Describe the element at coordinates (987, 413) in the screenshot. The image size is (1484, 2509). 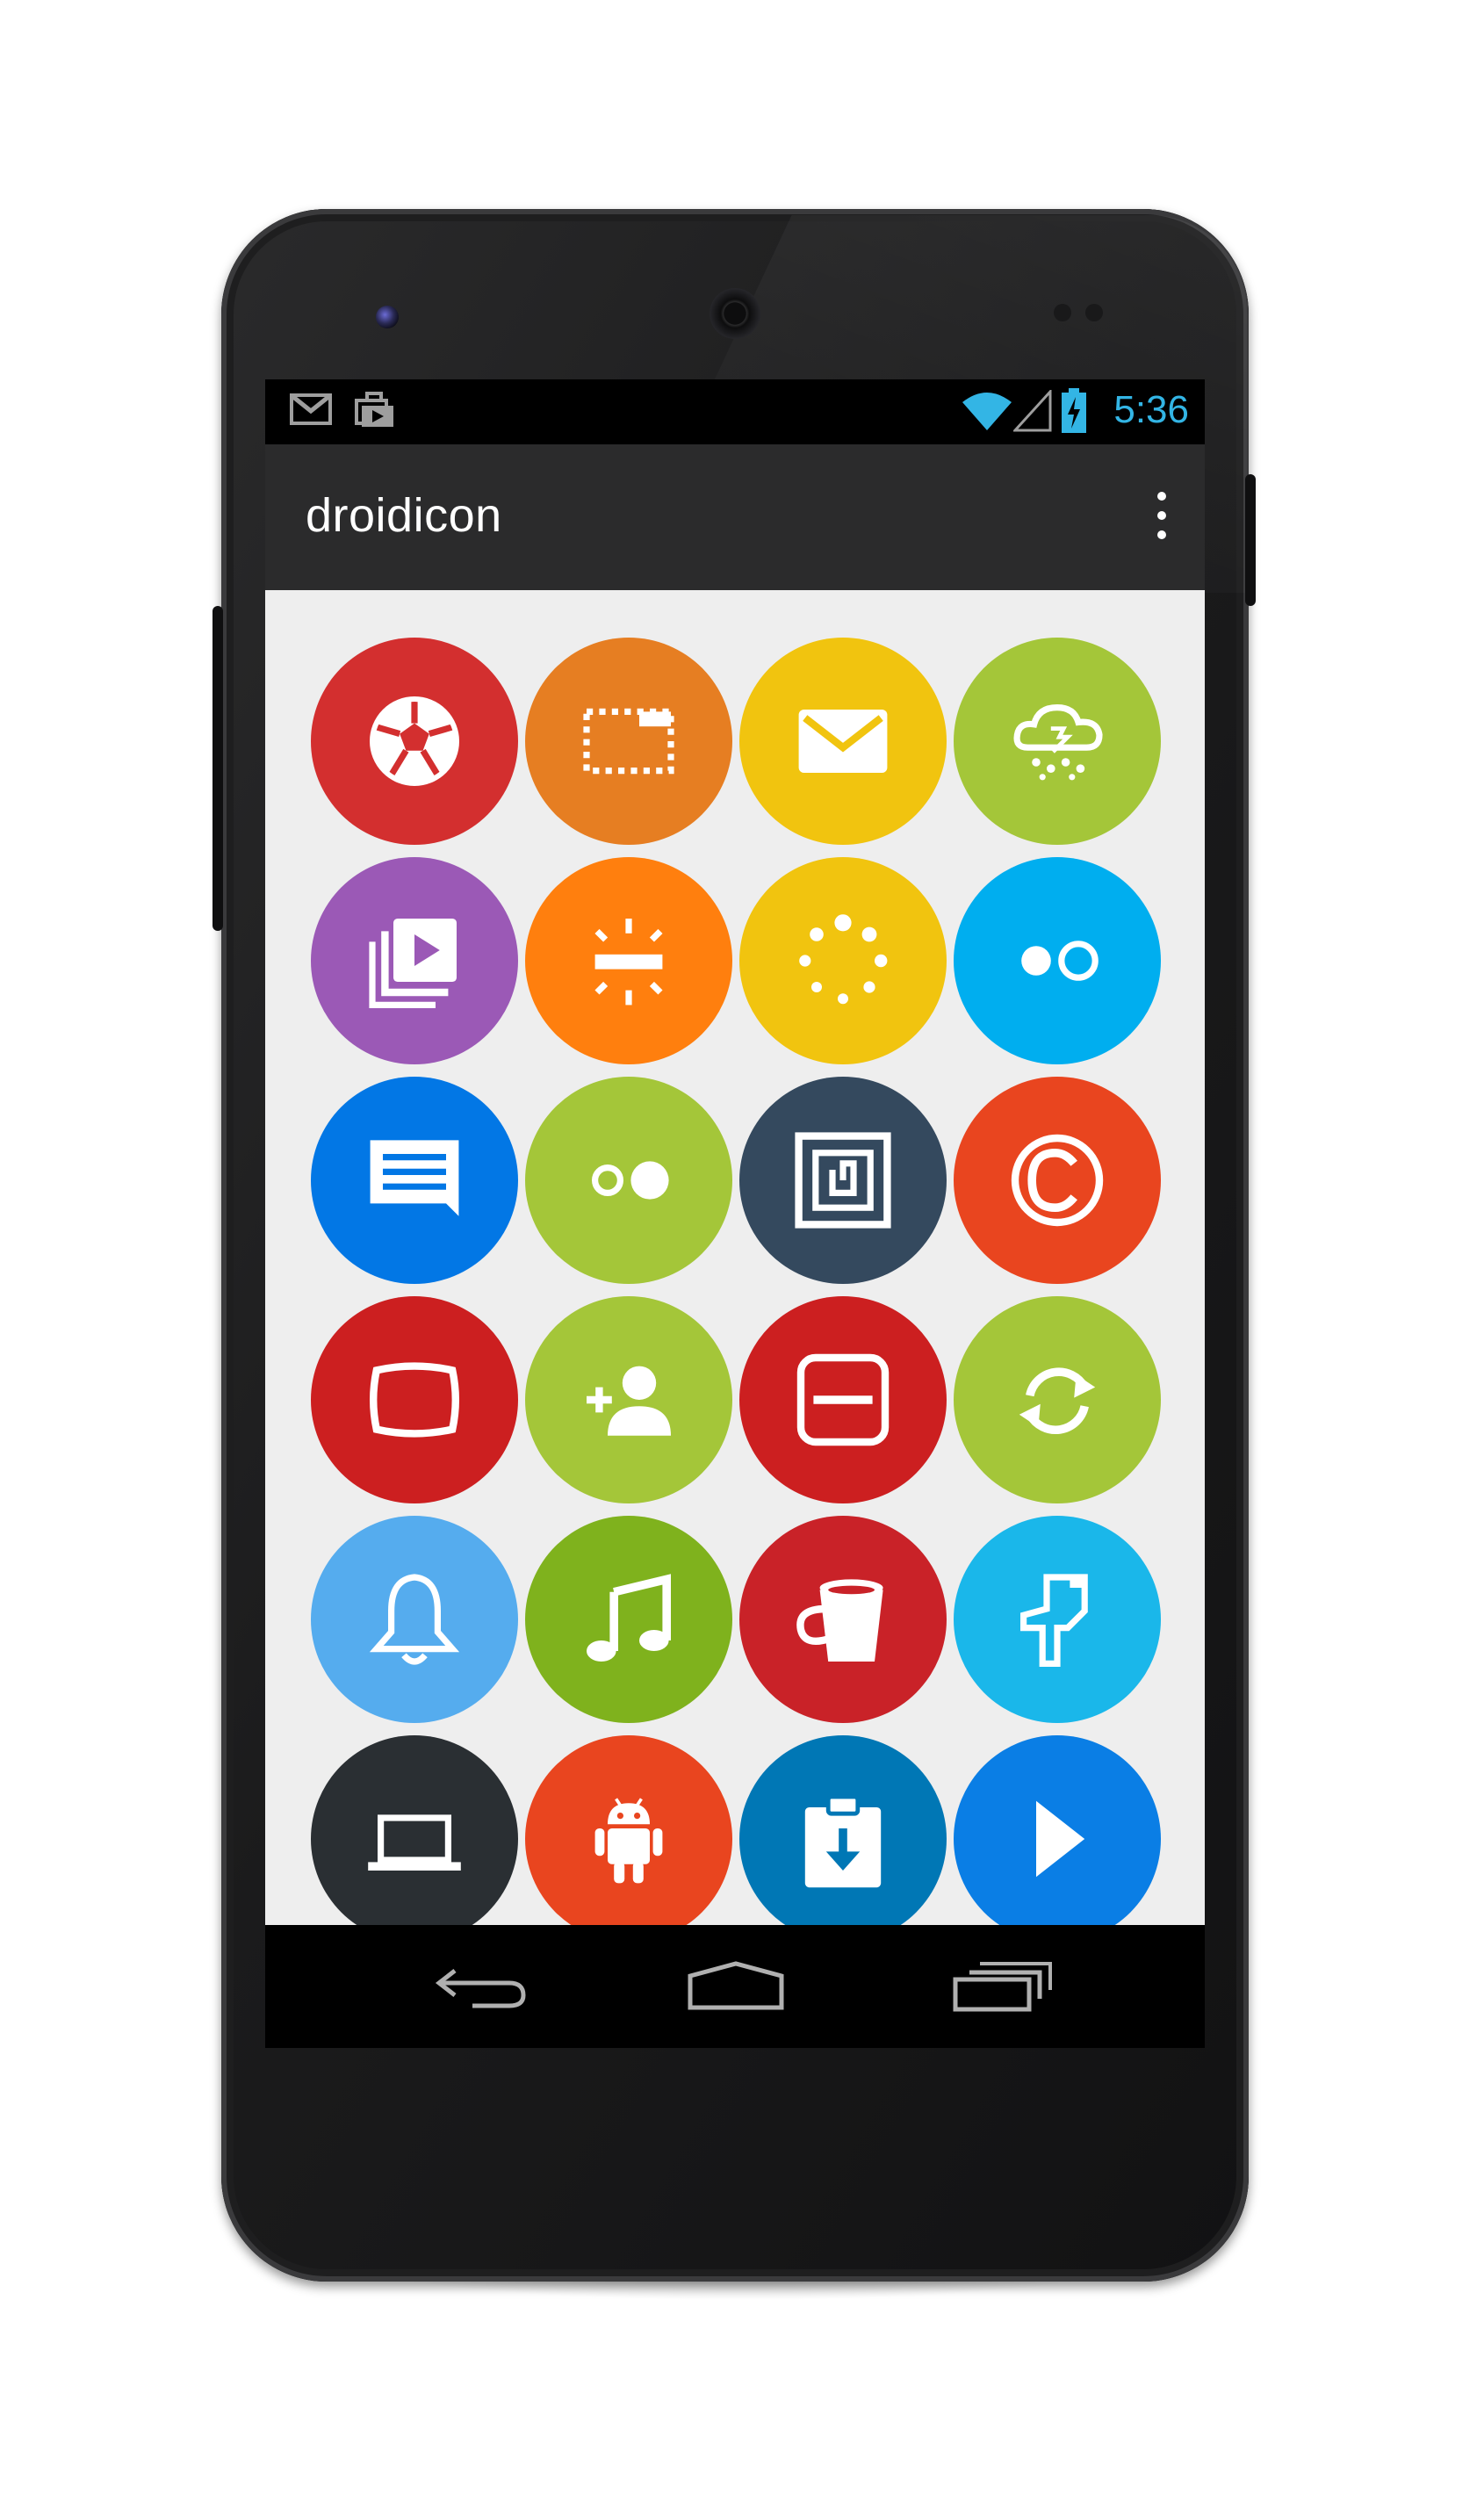
I see `wifi-icon` at that location.